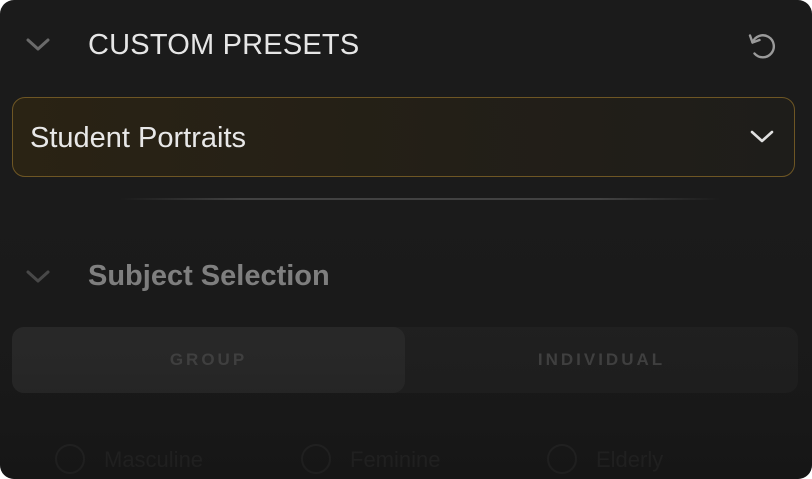  I want to click on preset-selected-value: Student Portraits, so click(138, 138).